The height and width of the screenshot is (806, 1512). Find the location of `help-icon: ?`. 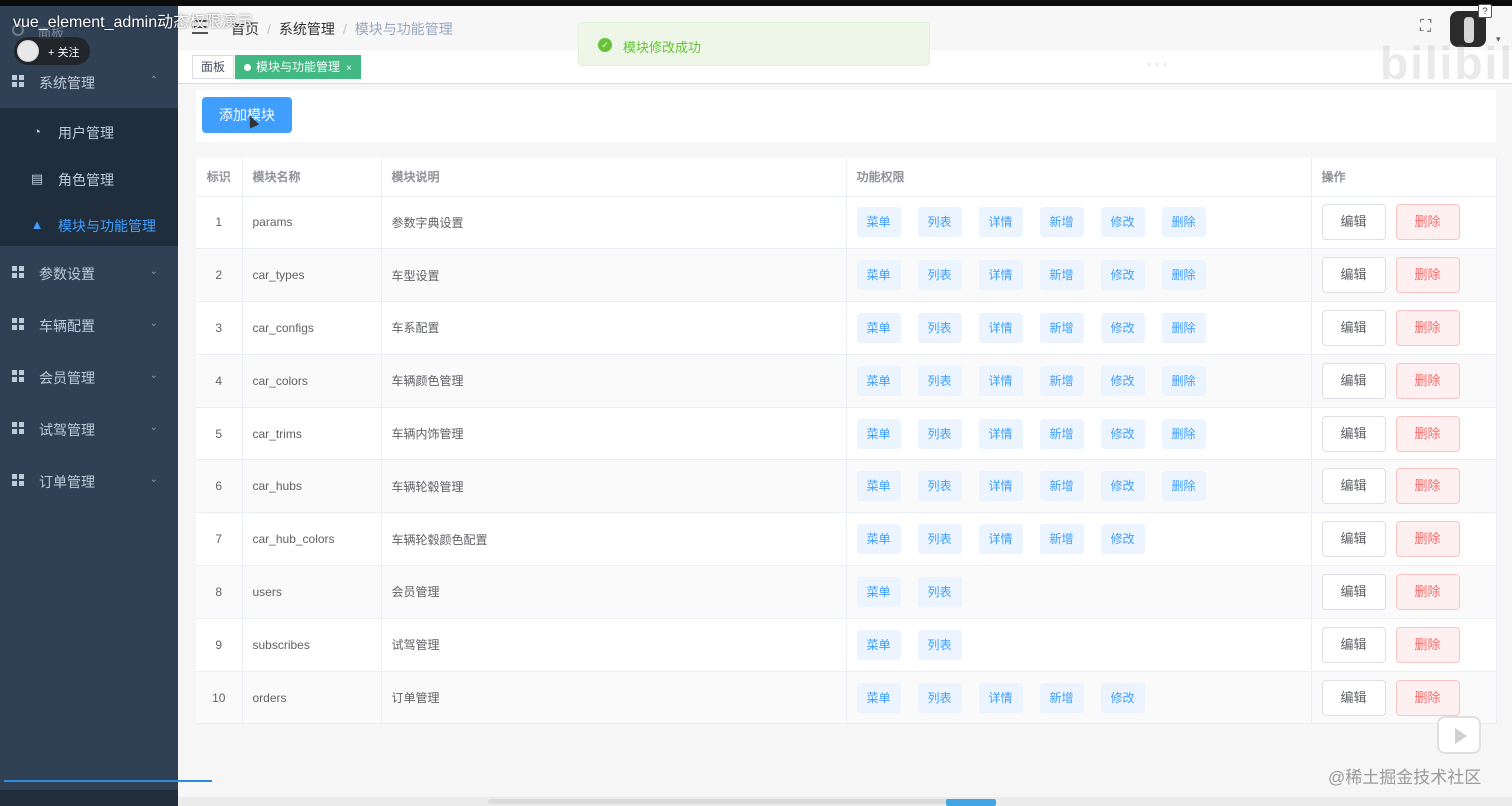

help-icon: ? is located at coordinates (1485, 11).